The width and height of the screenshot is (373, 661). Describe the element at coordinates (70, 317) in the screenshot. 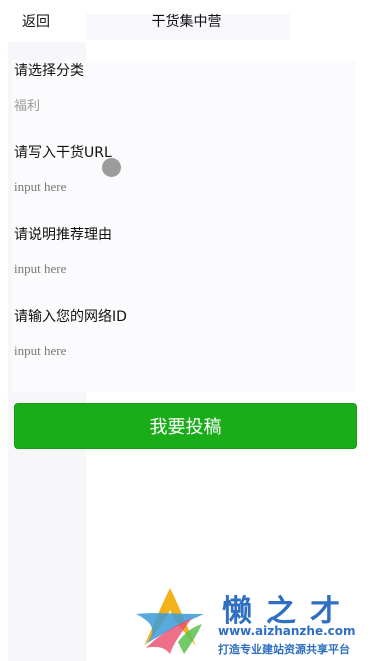

I see `nickname-label: 请输入您的网络ID` at that location.